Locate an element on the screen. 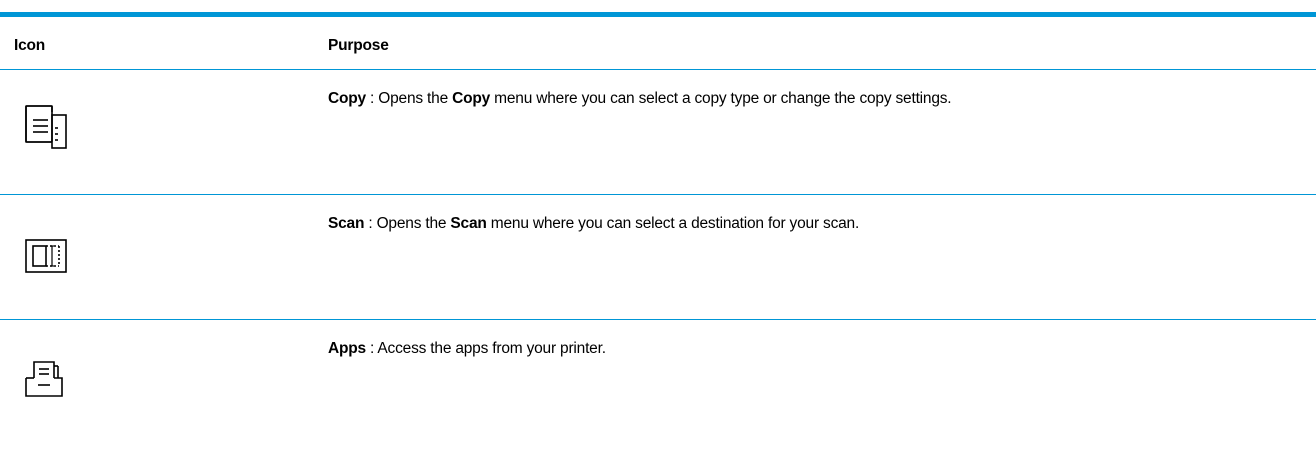  item-name: Scan is located at coordinates (346, 223).